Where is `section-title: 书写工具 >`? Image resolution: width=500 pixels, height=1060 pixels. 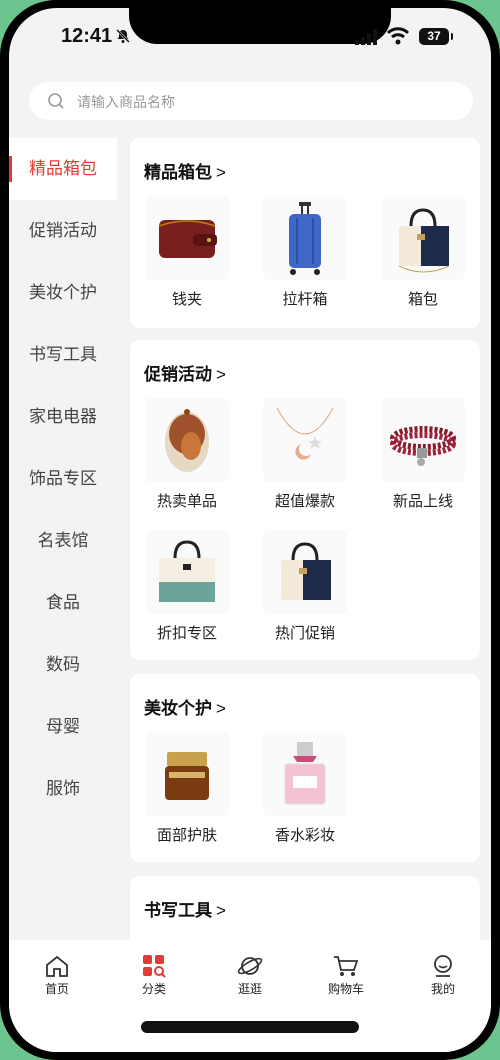 section-title: 书写工具 > is located at coordinates (185, 908).